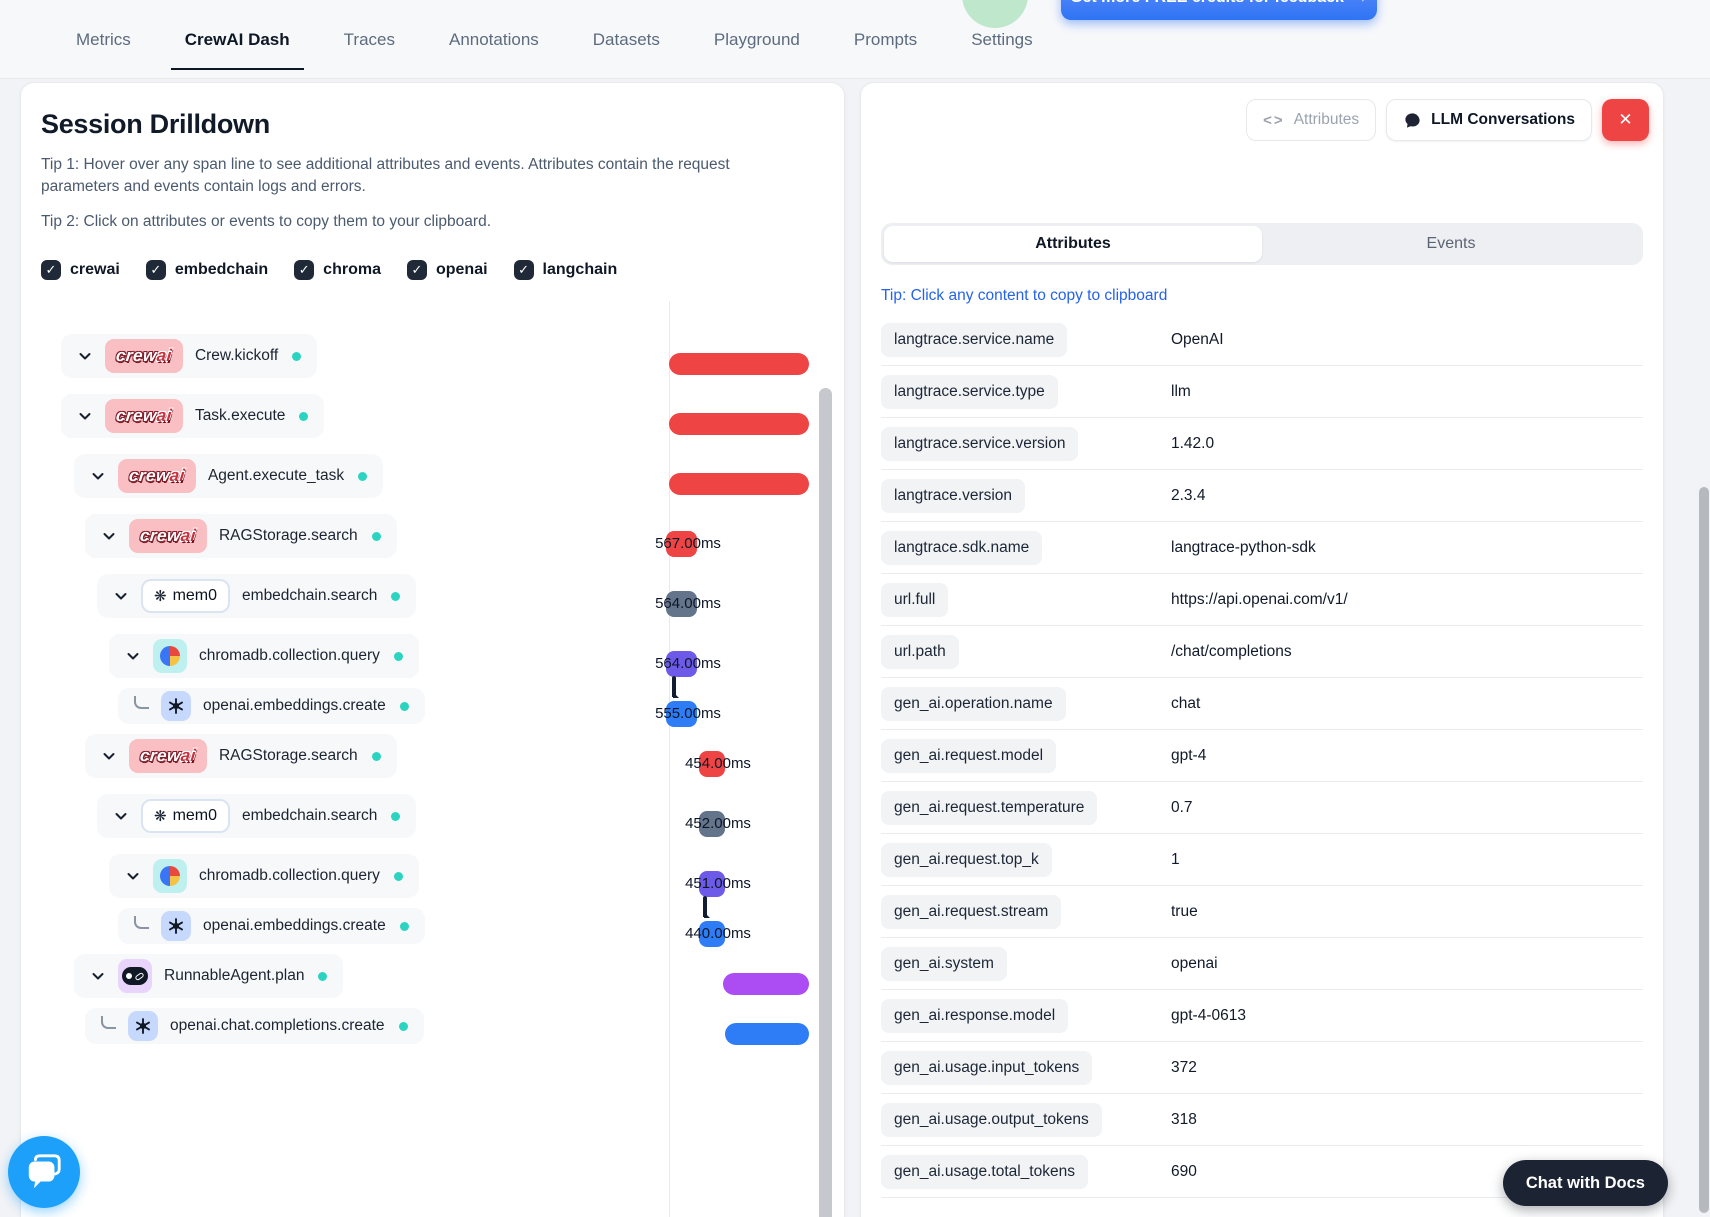  What do you see at coordinates (103, 54) in the screenshot?
I see `tab-metrics: Metrics` at bounding box center [103, 54].